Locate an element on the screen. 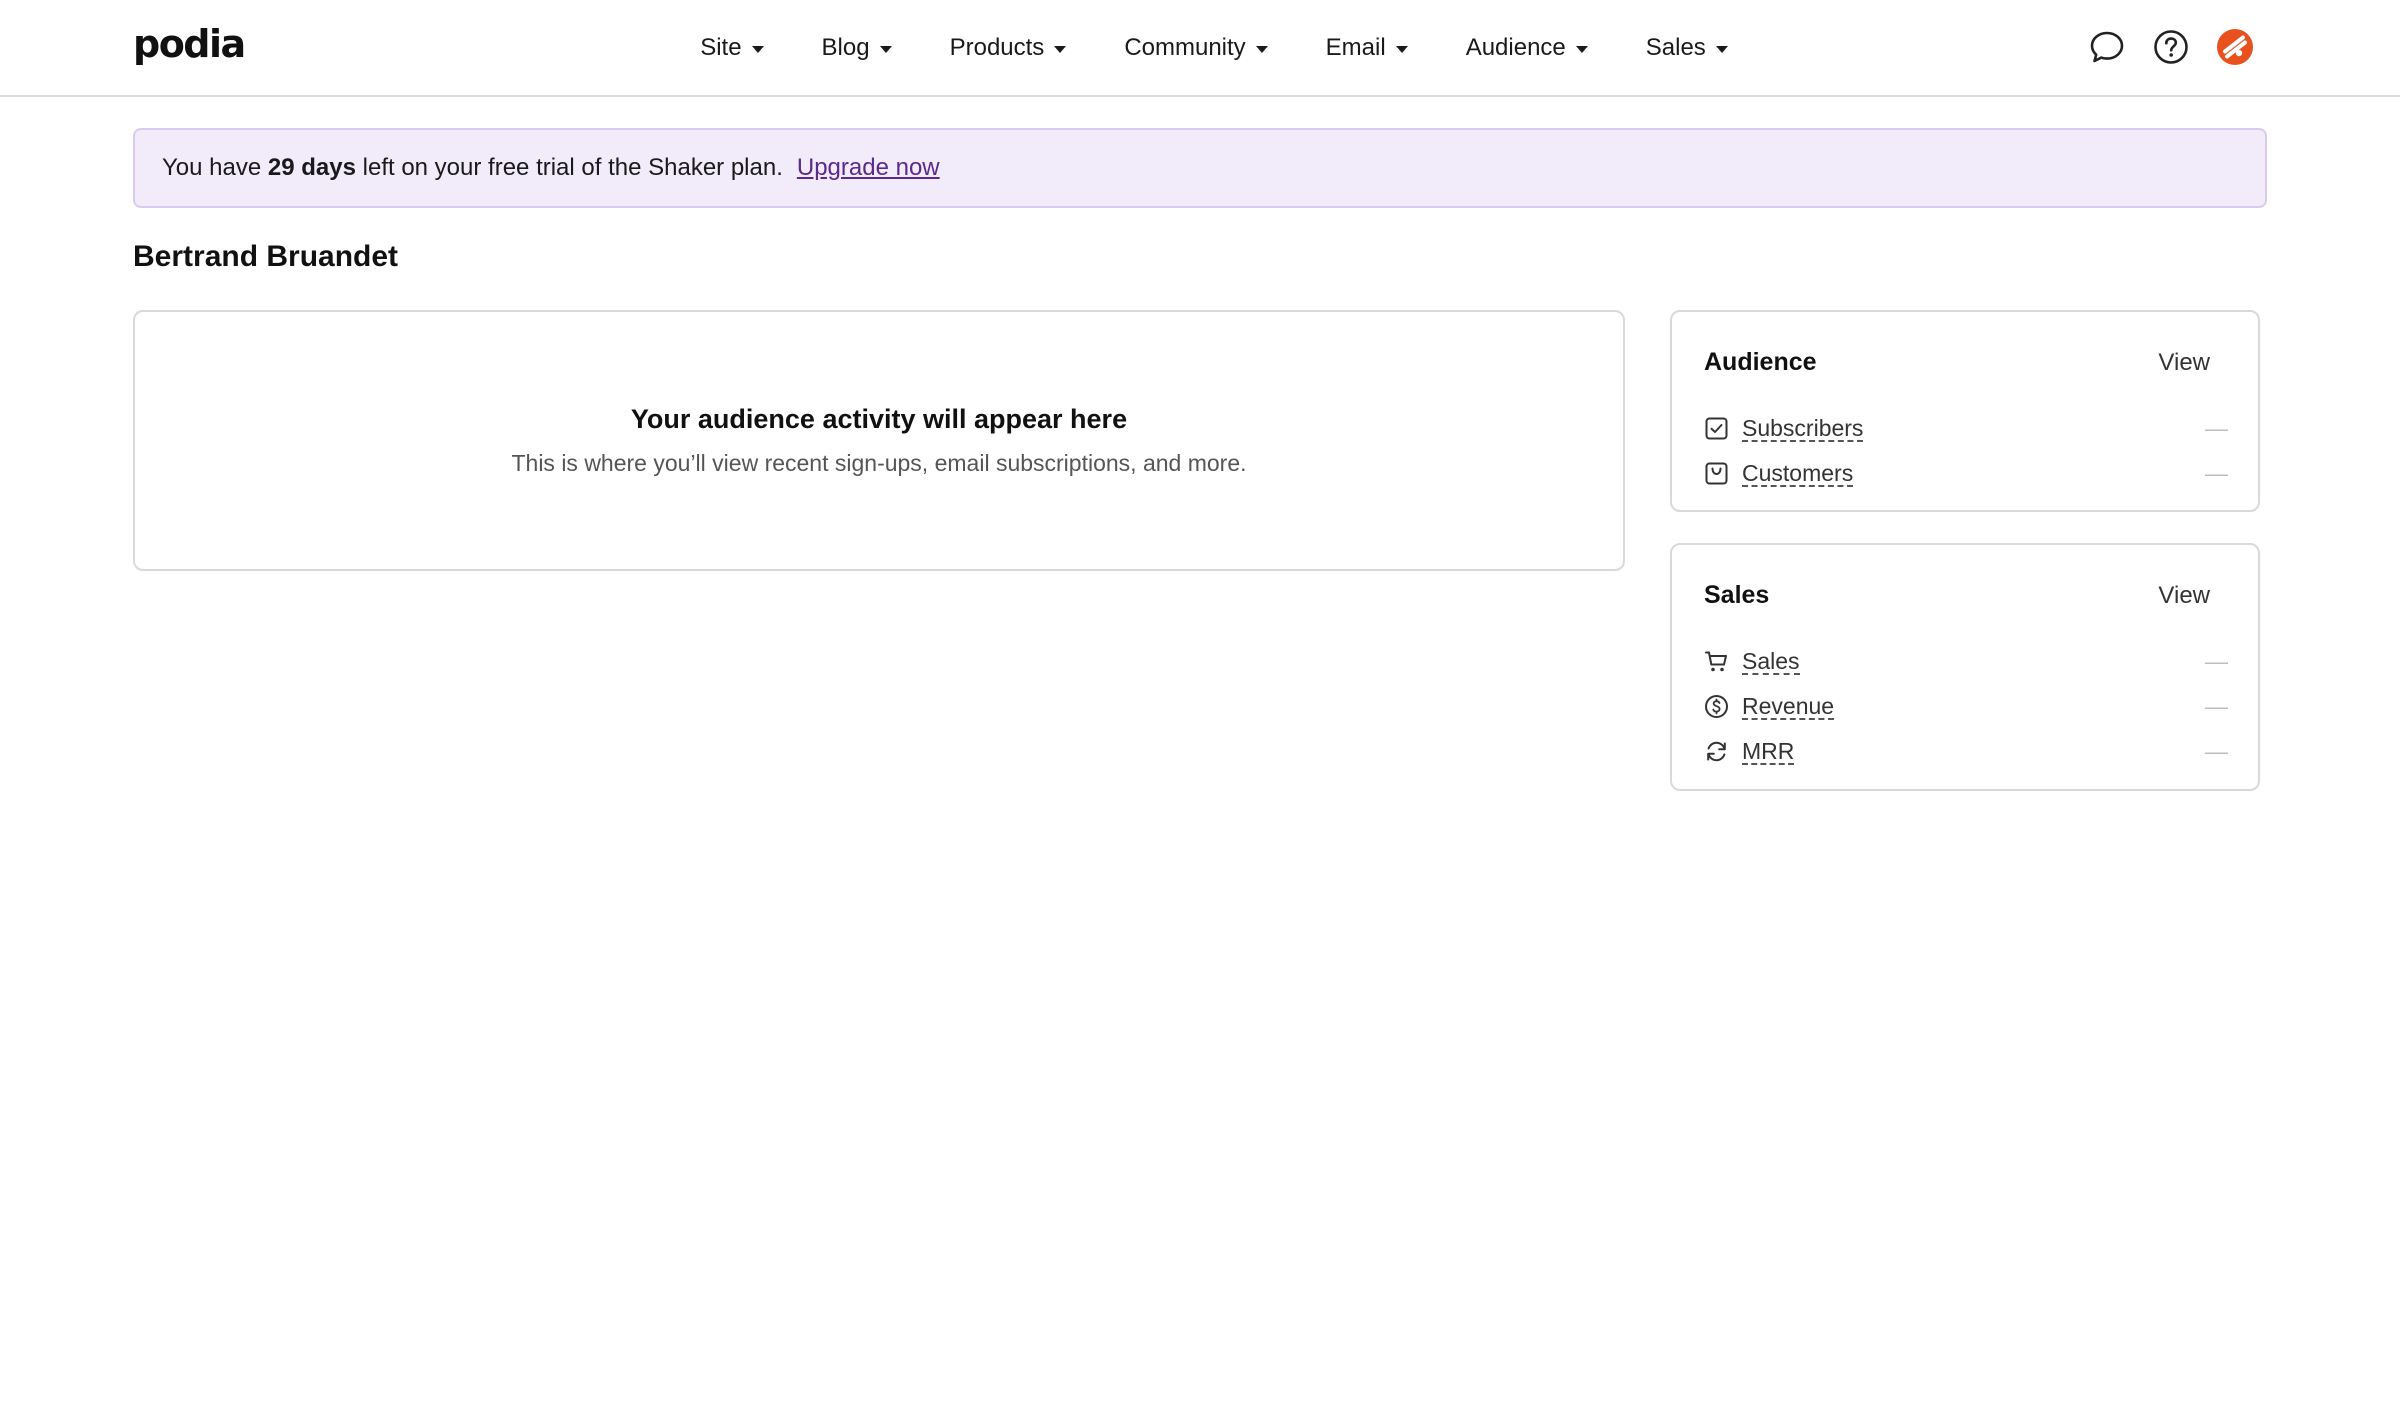 The height and width of the screenshot is (1411, 2400). nav-item-email: Email is located at coordinates (1367, 48).